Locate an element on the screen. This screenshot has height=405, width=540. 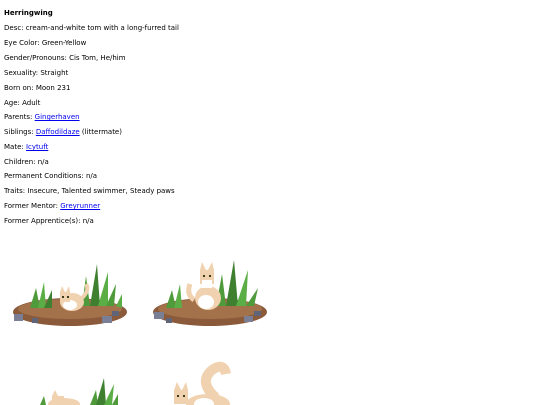
mate-link: Icytuft is located at coordinates (37, 147).